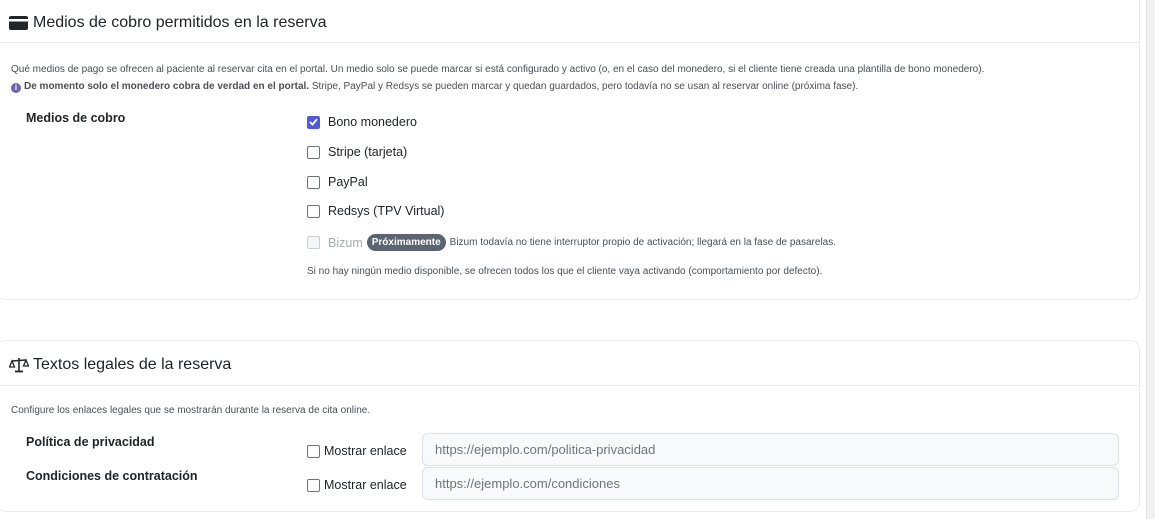  Describe the element at coordinates (132, 364) in the screenshot. I see `legal-card-title-text: Textos legales de la reserva` at that location.